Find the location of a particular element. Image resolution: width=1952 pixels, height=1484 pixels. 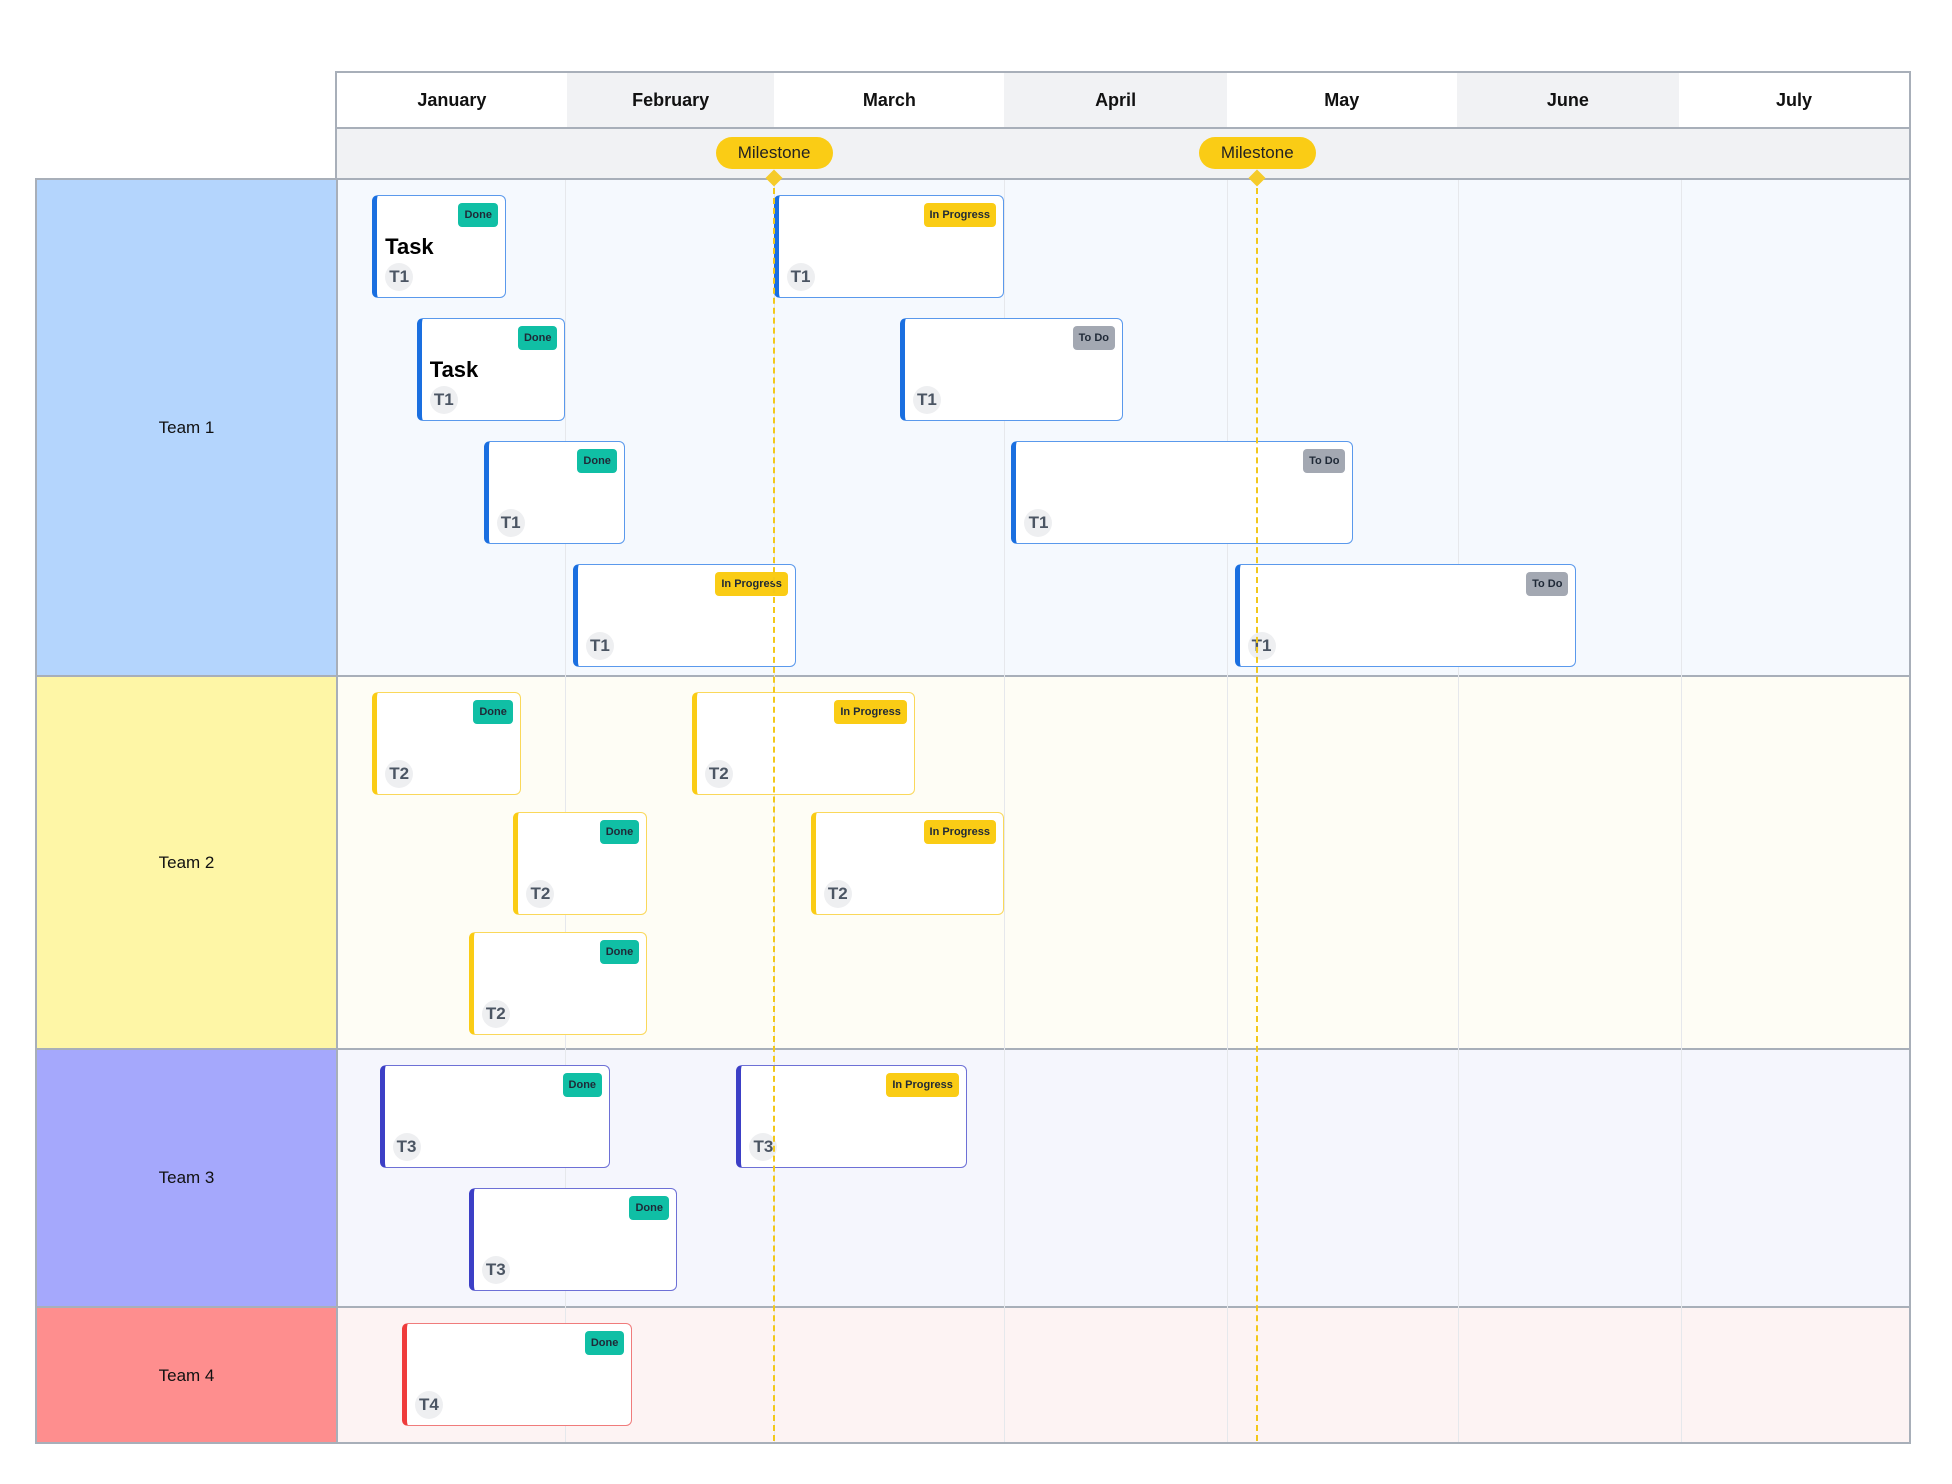

team-label: Team 4 is located at coordinates (185, 1374).